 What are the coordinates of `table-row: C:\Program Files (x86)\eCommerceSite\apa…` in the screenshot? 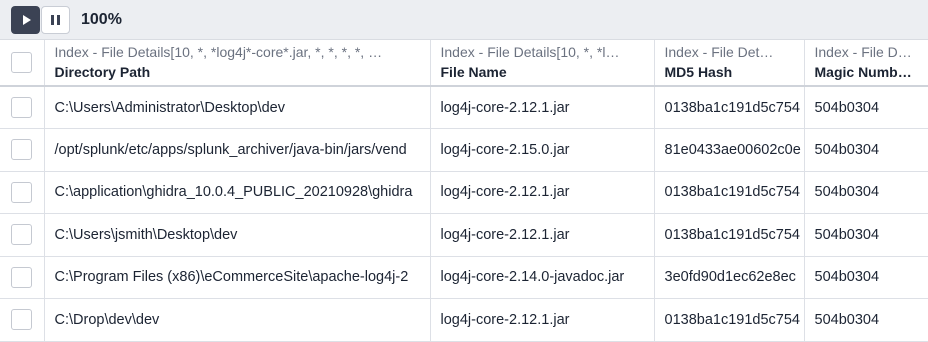 It's located at (464, 277).